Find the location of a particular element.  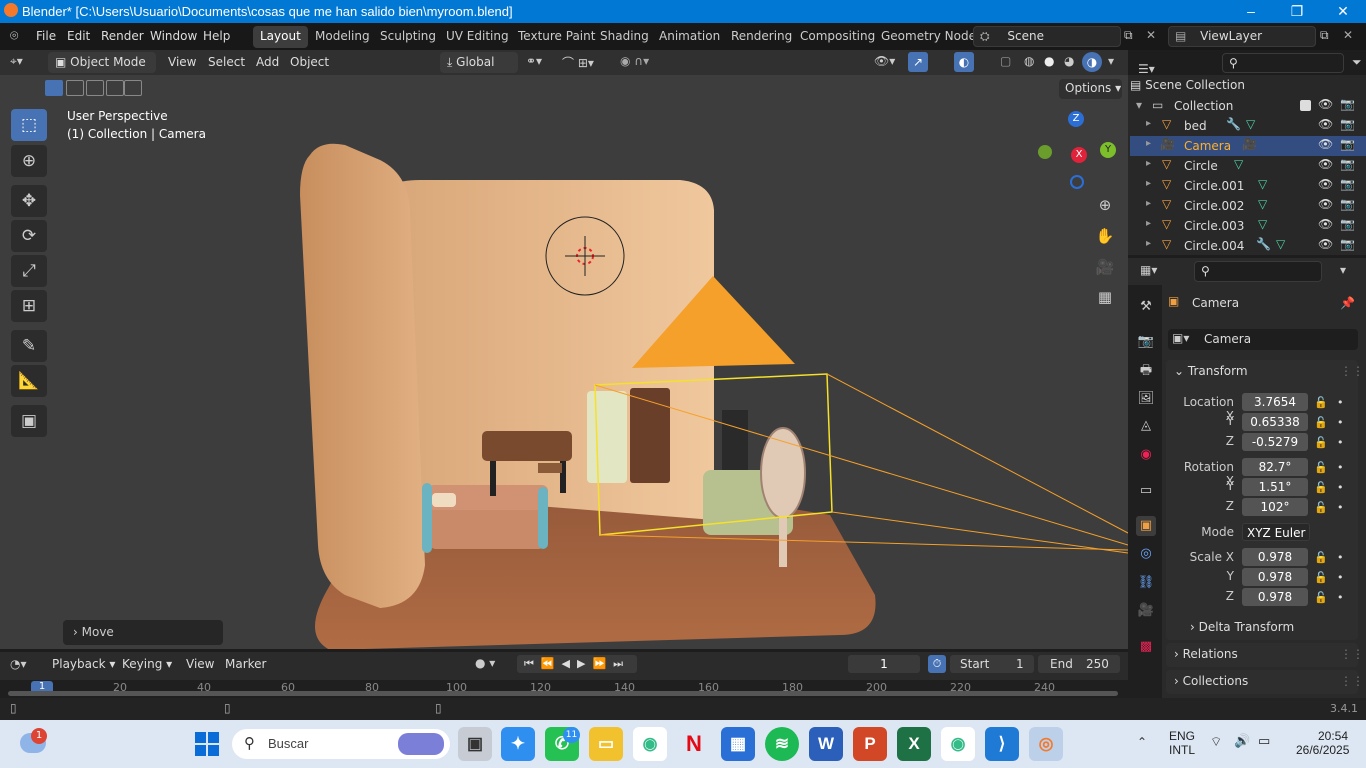

constraints-tab-icon: ⛓ is located at coordinates (1146, 583).